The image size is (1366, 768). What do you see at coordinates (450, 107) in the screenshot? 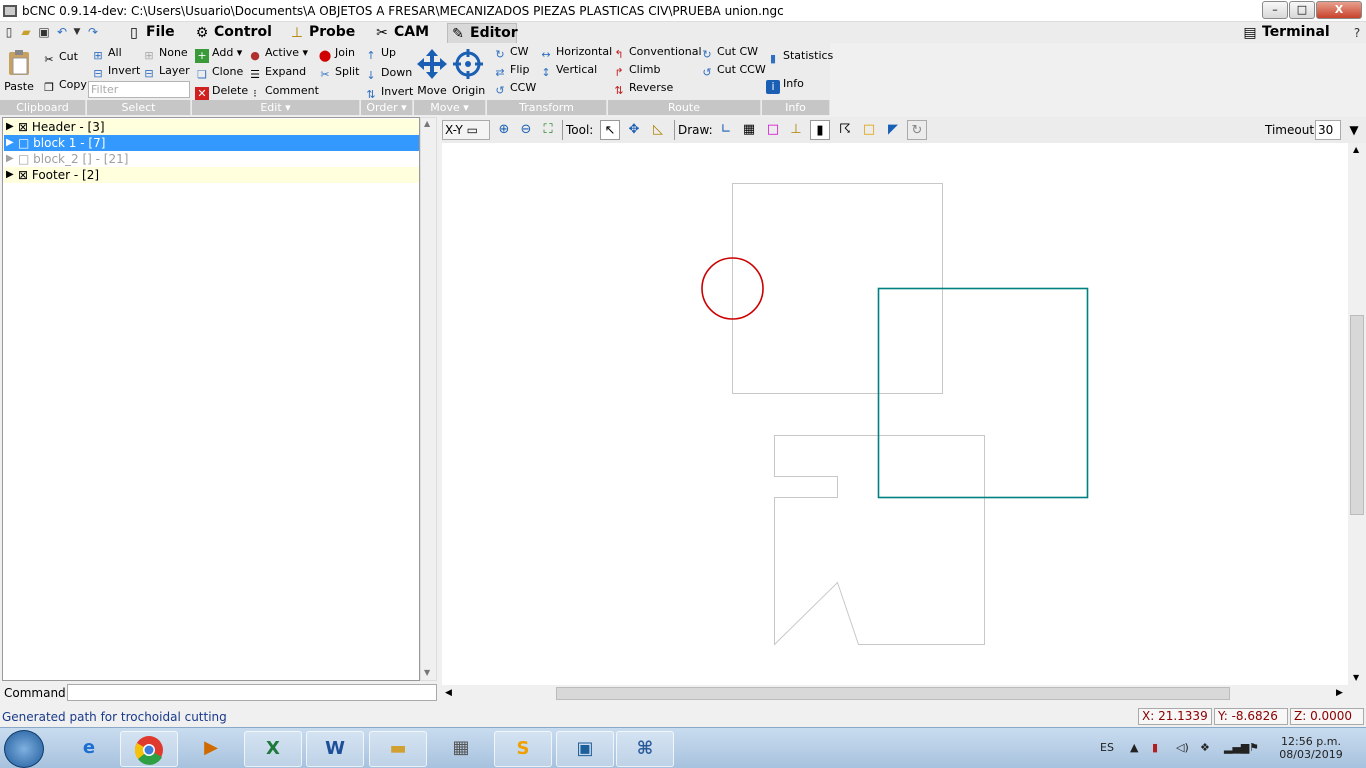
I see `group-move-label: Move ▾` at bounding box center [450, 107].